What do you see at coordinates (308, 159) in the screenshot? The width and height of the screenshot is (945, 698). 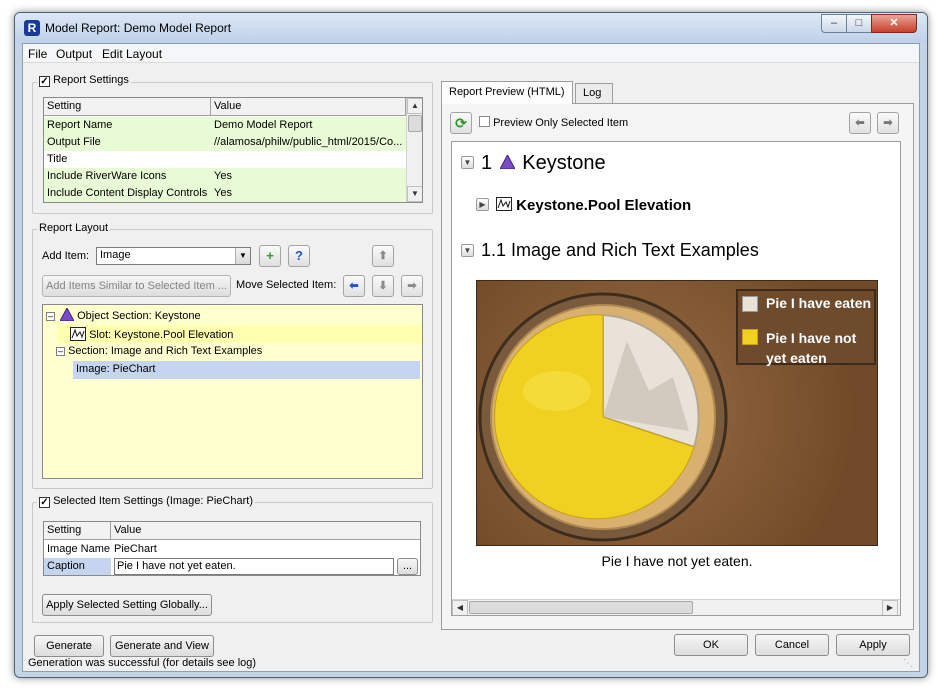 I see `value-cell` at bounding box center [308, 159].